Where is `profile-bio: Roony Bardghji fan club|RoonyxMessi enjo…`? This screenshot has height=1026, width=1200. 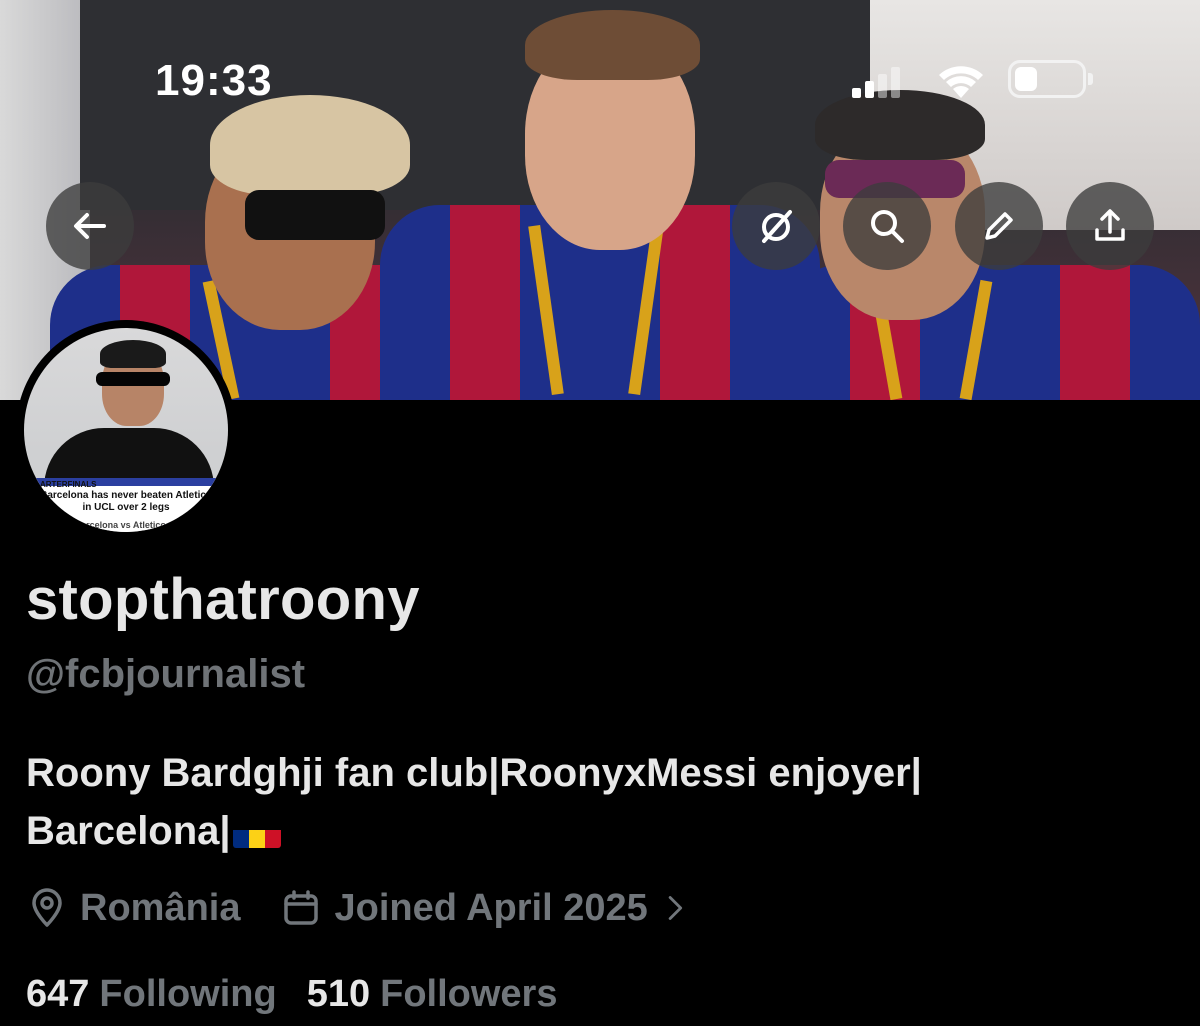
profile-bio: Roony Bardghji fan club|RoonyxMessi enjo… is located at coordinates (601, 802).